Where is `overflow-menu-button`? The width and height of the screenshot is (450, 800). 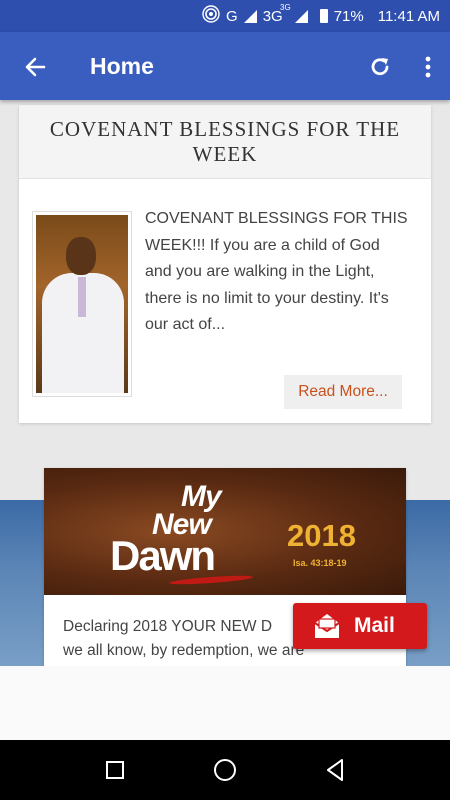
overflow-menu-button is located at coordinates (427, 66).